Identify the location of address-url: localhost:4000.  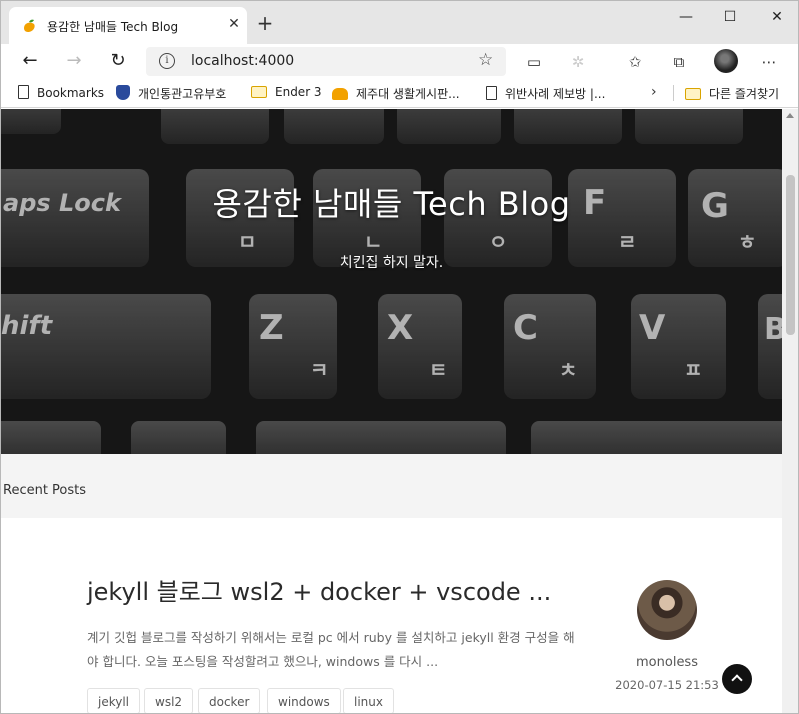
(242, 61).